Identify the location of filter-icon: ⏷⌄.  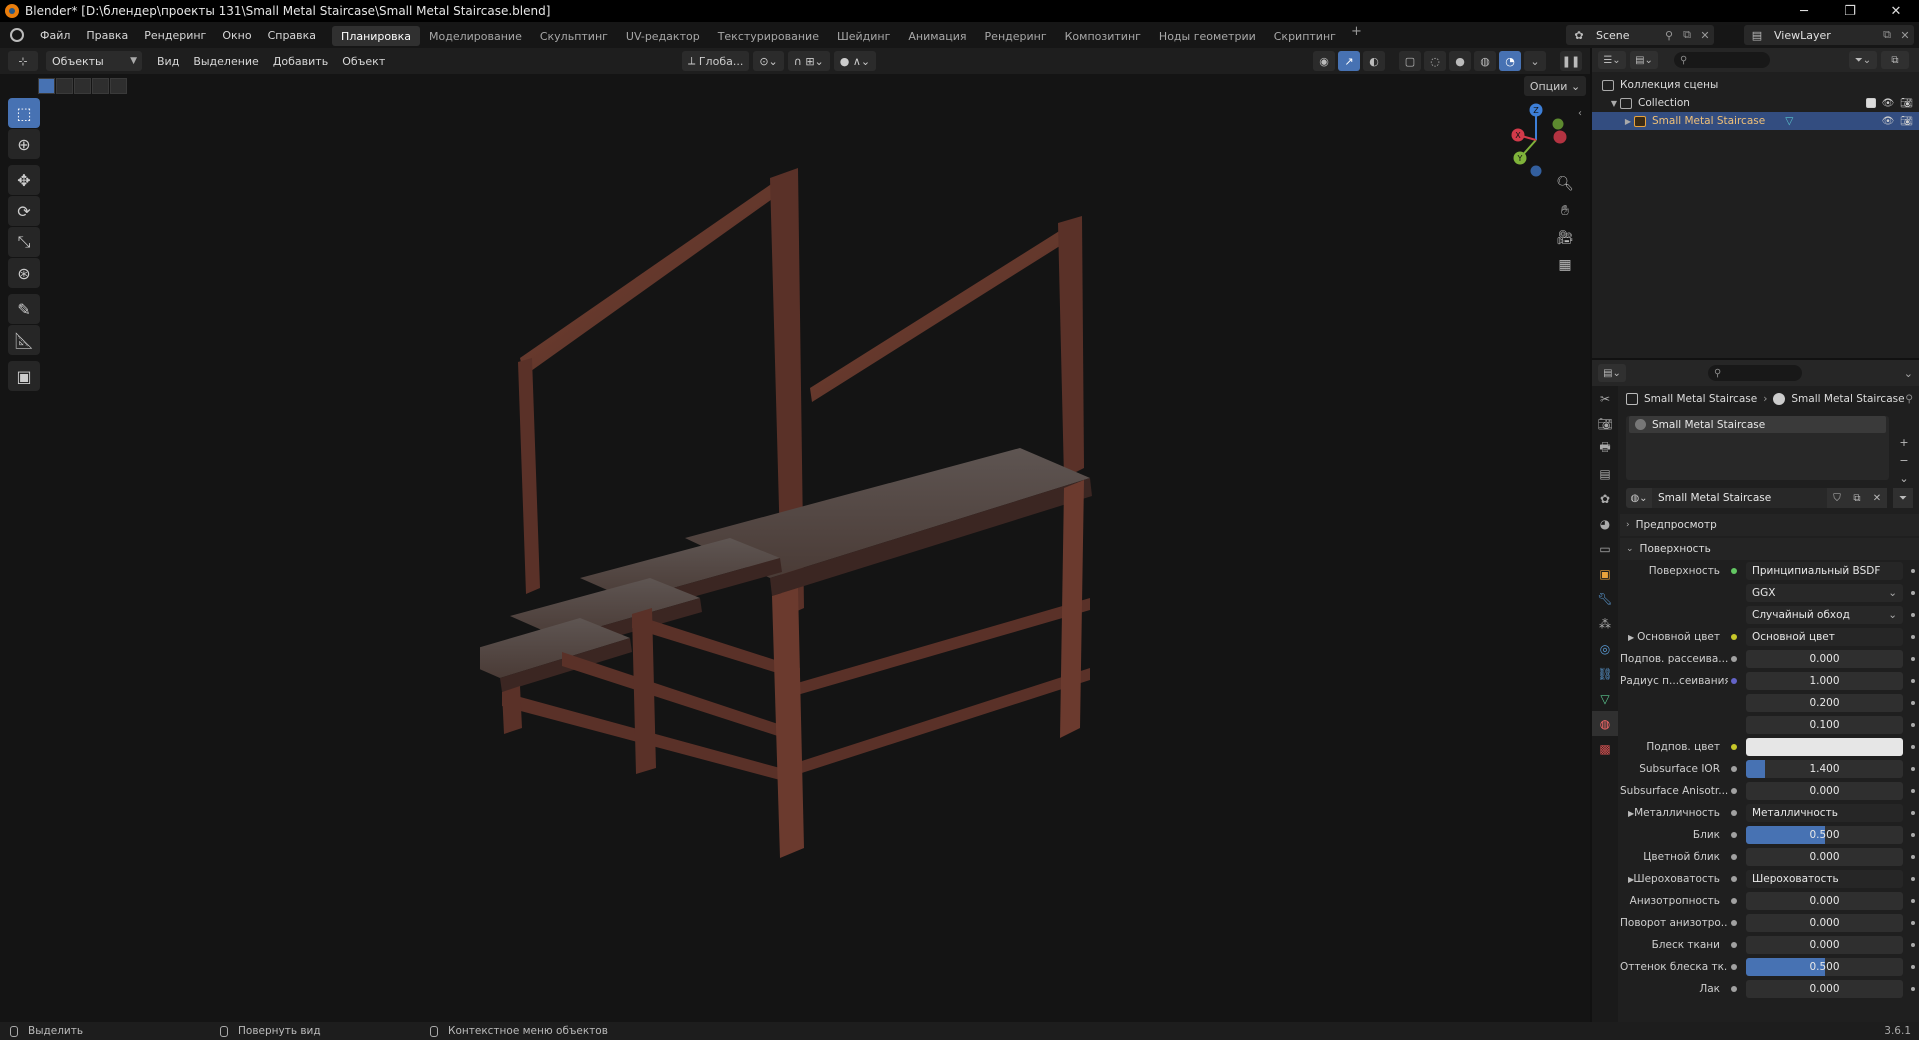
(1863, 60).